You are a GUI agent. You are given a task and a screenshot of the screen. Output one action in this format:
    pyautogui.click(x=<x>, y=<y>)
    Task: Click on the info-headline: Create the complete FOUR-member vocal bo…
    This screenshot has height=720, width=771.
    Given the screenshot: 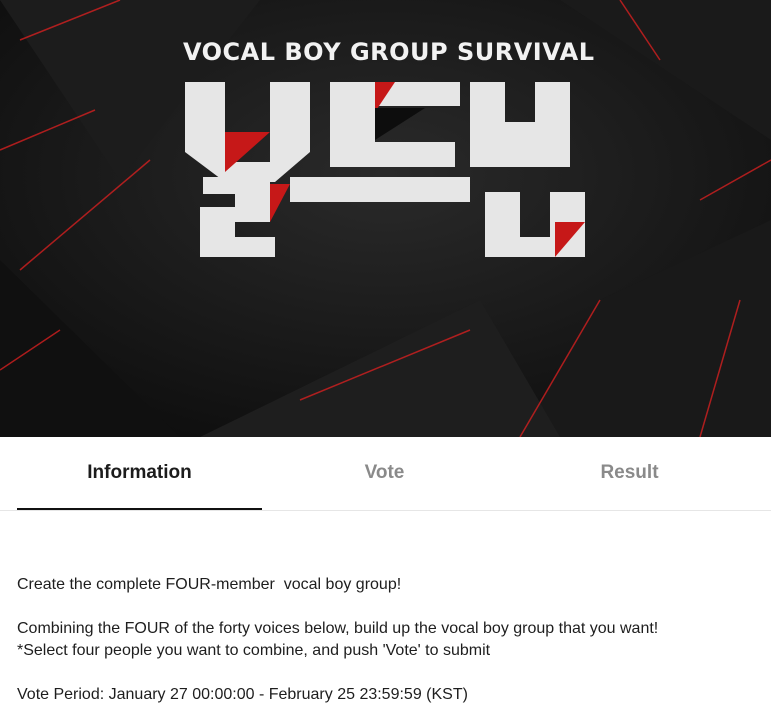 What is the action you would take?
    pyautogui.click(x=209, y=584)
    